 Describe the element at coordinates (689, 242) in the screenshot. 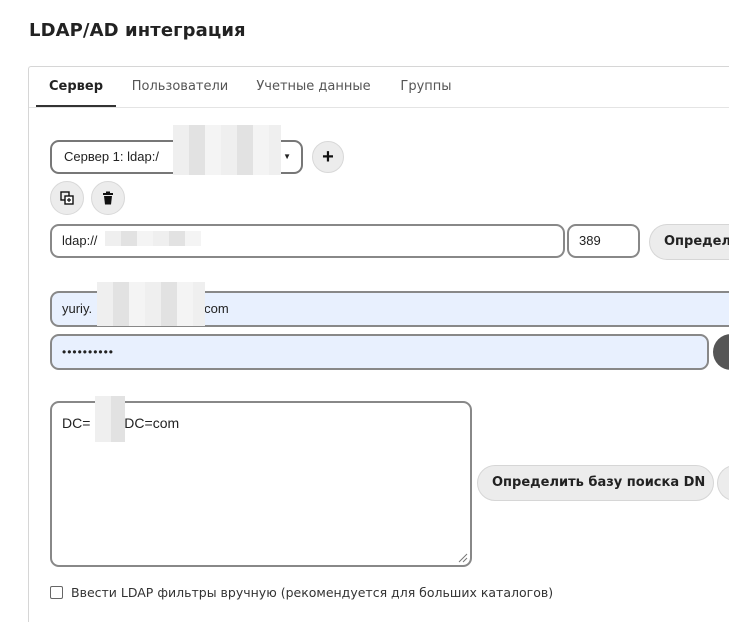

I see `detect-server-button: Определи` at that location.